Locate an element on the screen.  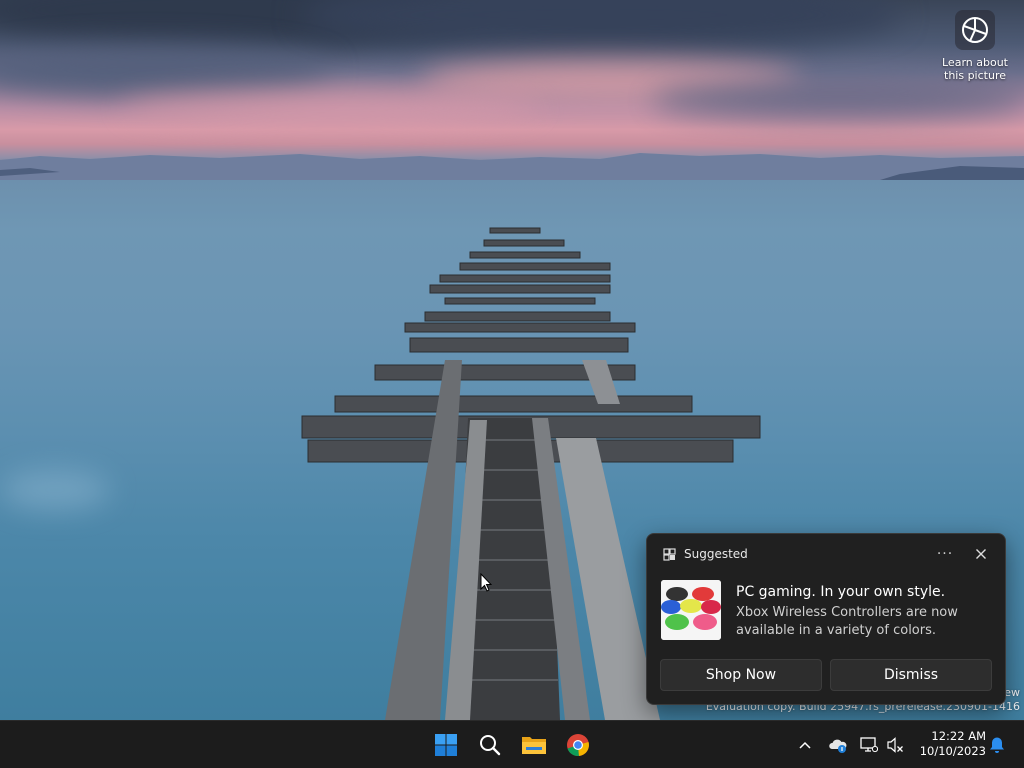
evaluation-watermark: ew is located at coordinates (1012, 692).